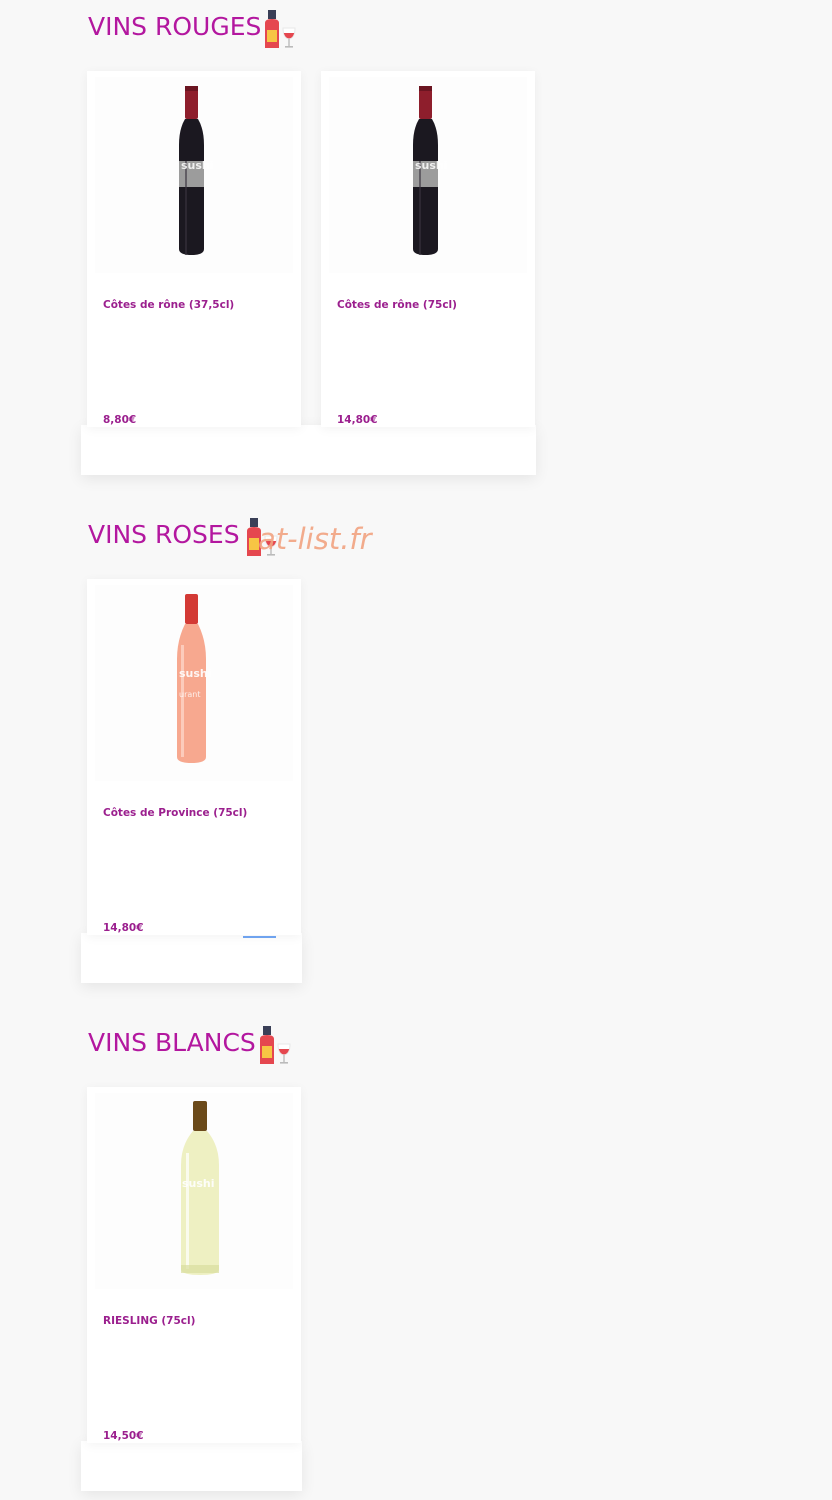 The height and width of the screenshot is (1500, 832). I want to click on white-wine-bottle-icon: sushi, so click(200, 1188).